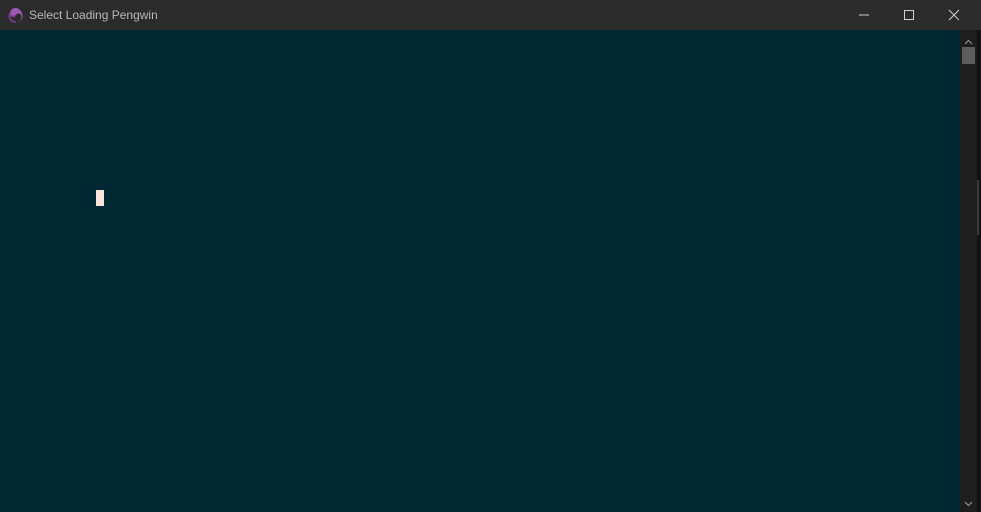  I want to click on window-title: Select Loading Pengwin, so click(93, 15).